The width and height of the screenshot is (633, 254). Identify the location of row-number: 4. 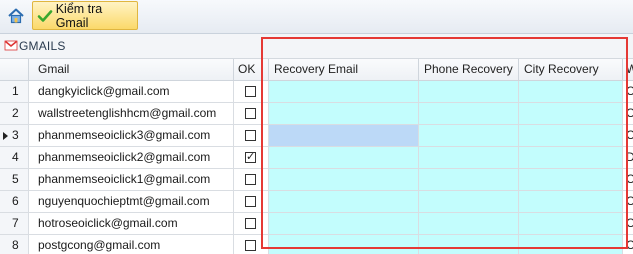
(14, 158).